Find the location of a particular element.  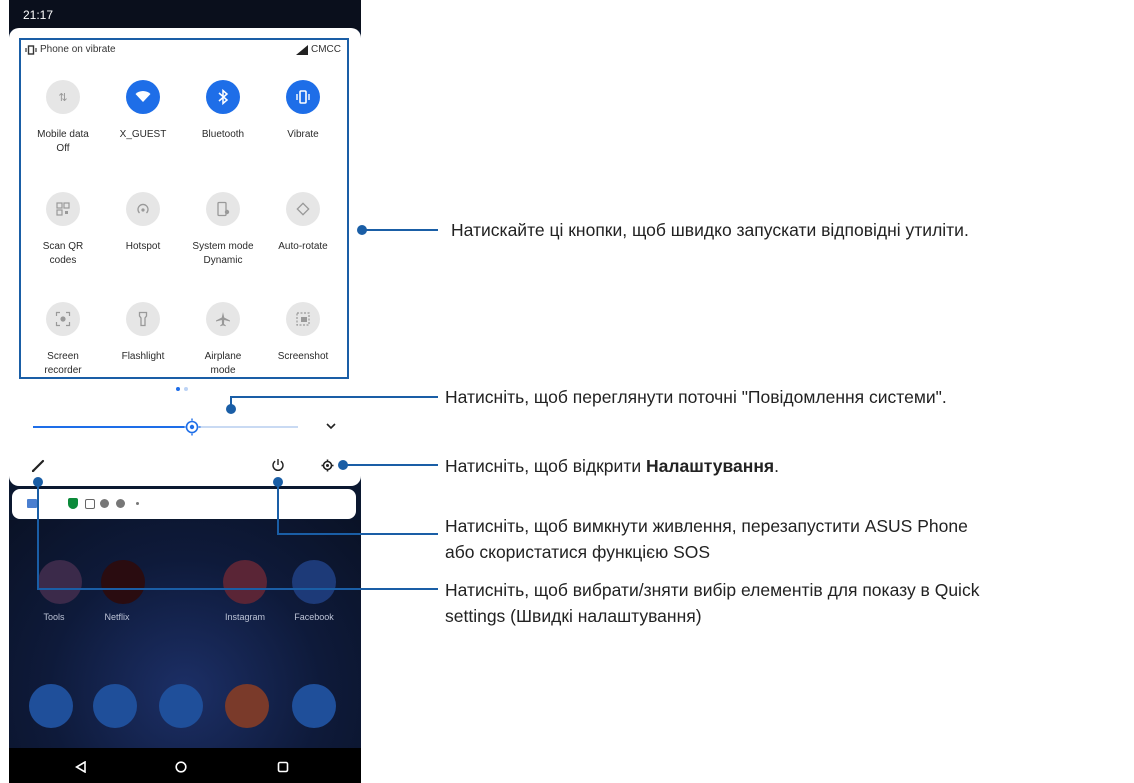

page-indicator is located at coordinates (186, 389).